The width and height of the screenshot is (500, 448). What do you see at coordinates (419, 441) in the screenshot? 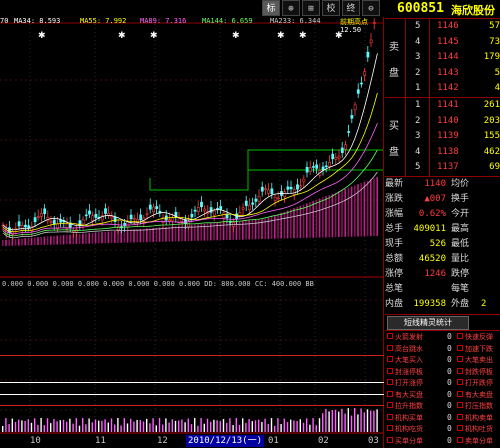
I see `signal-item: 买单分单 0` at bounding box center [419, 441].